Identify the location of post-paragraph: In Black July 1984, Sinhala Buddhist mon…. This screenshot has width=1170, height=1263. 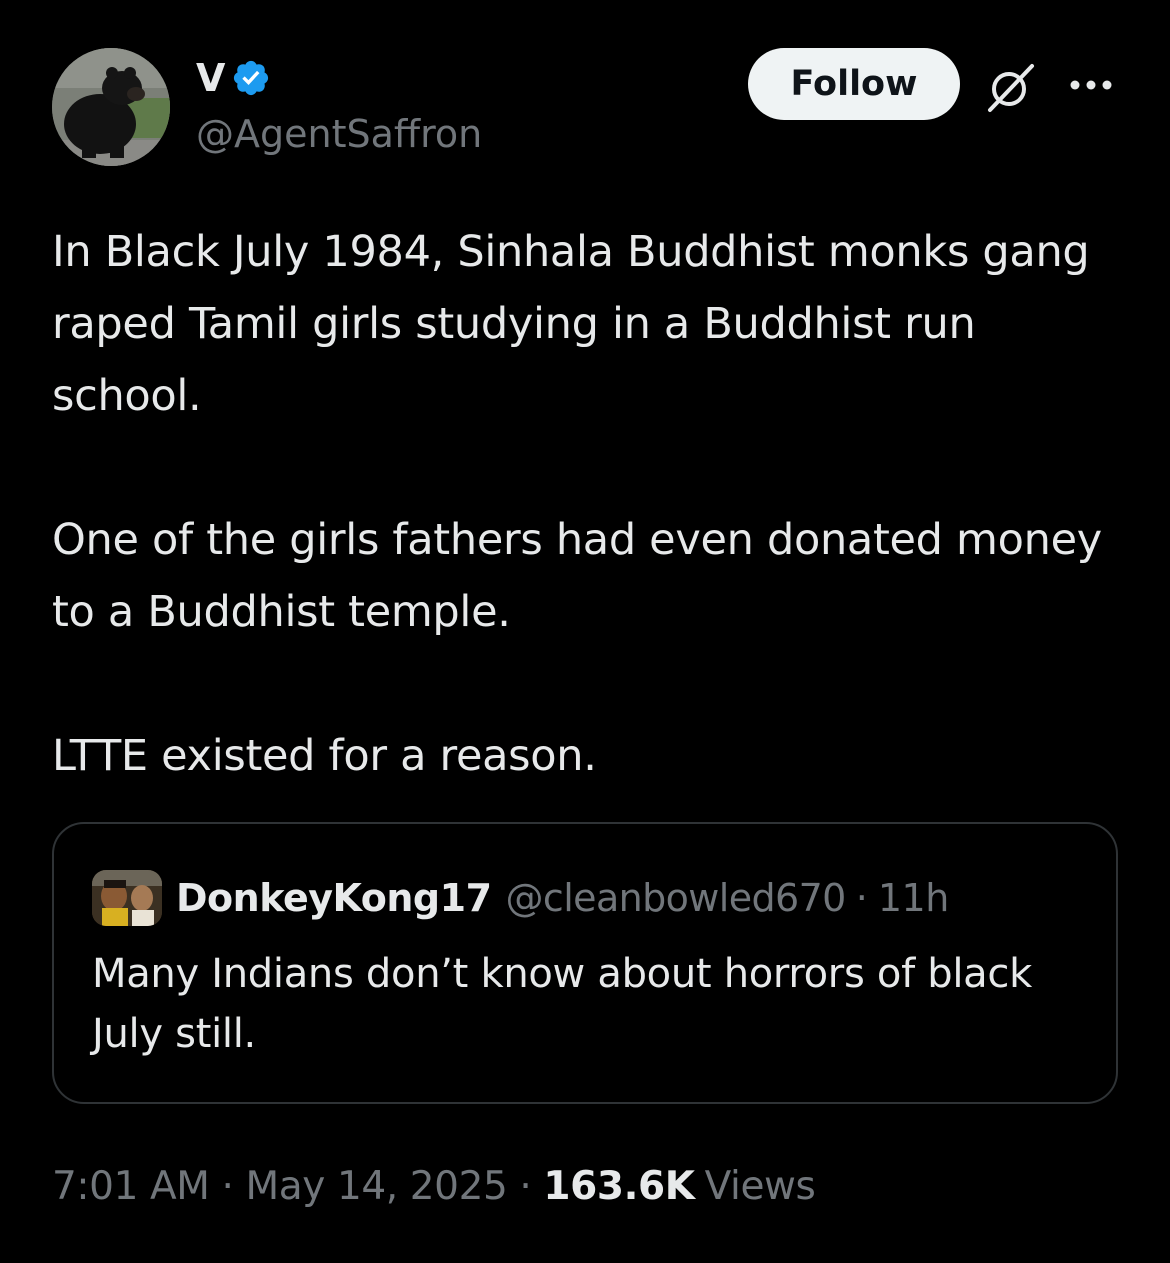
(571, 324).